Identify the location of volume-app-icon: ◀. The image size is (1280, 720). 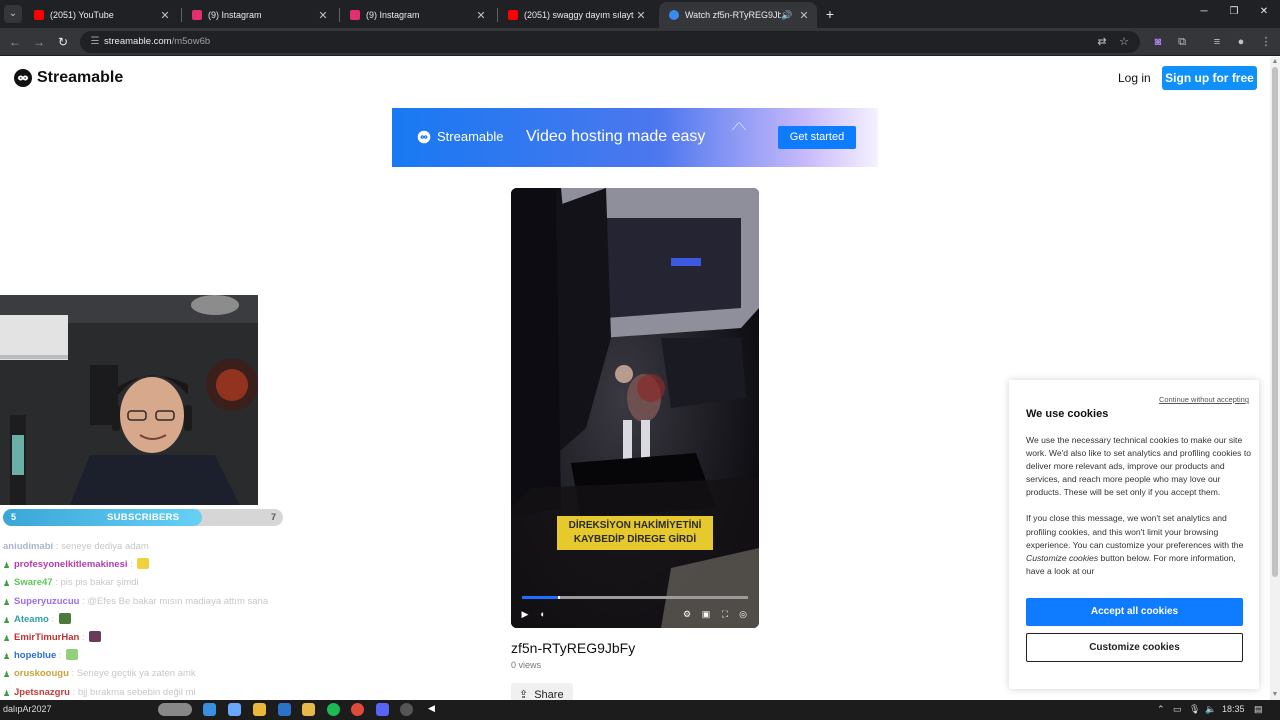
(431, 709).